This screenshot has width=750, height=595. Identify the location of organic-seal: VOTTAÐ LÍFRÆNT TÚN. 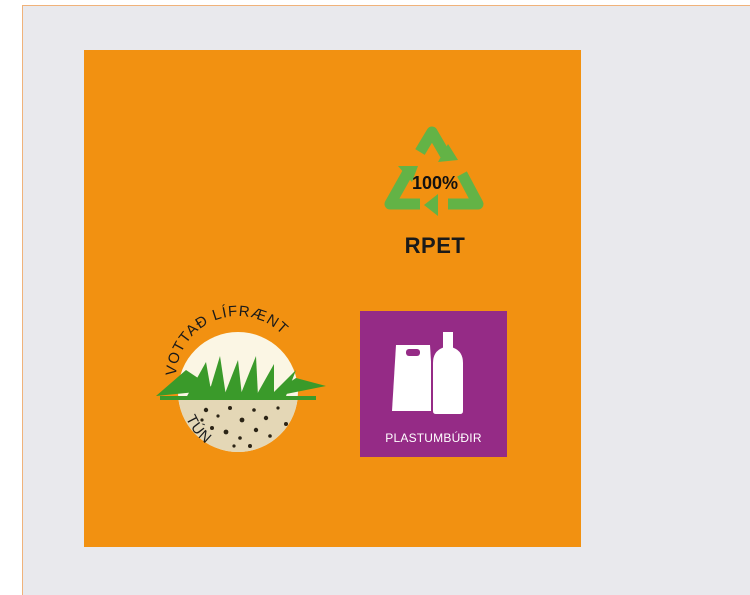
(238, 385).